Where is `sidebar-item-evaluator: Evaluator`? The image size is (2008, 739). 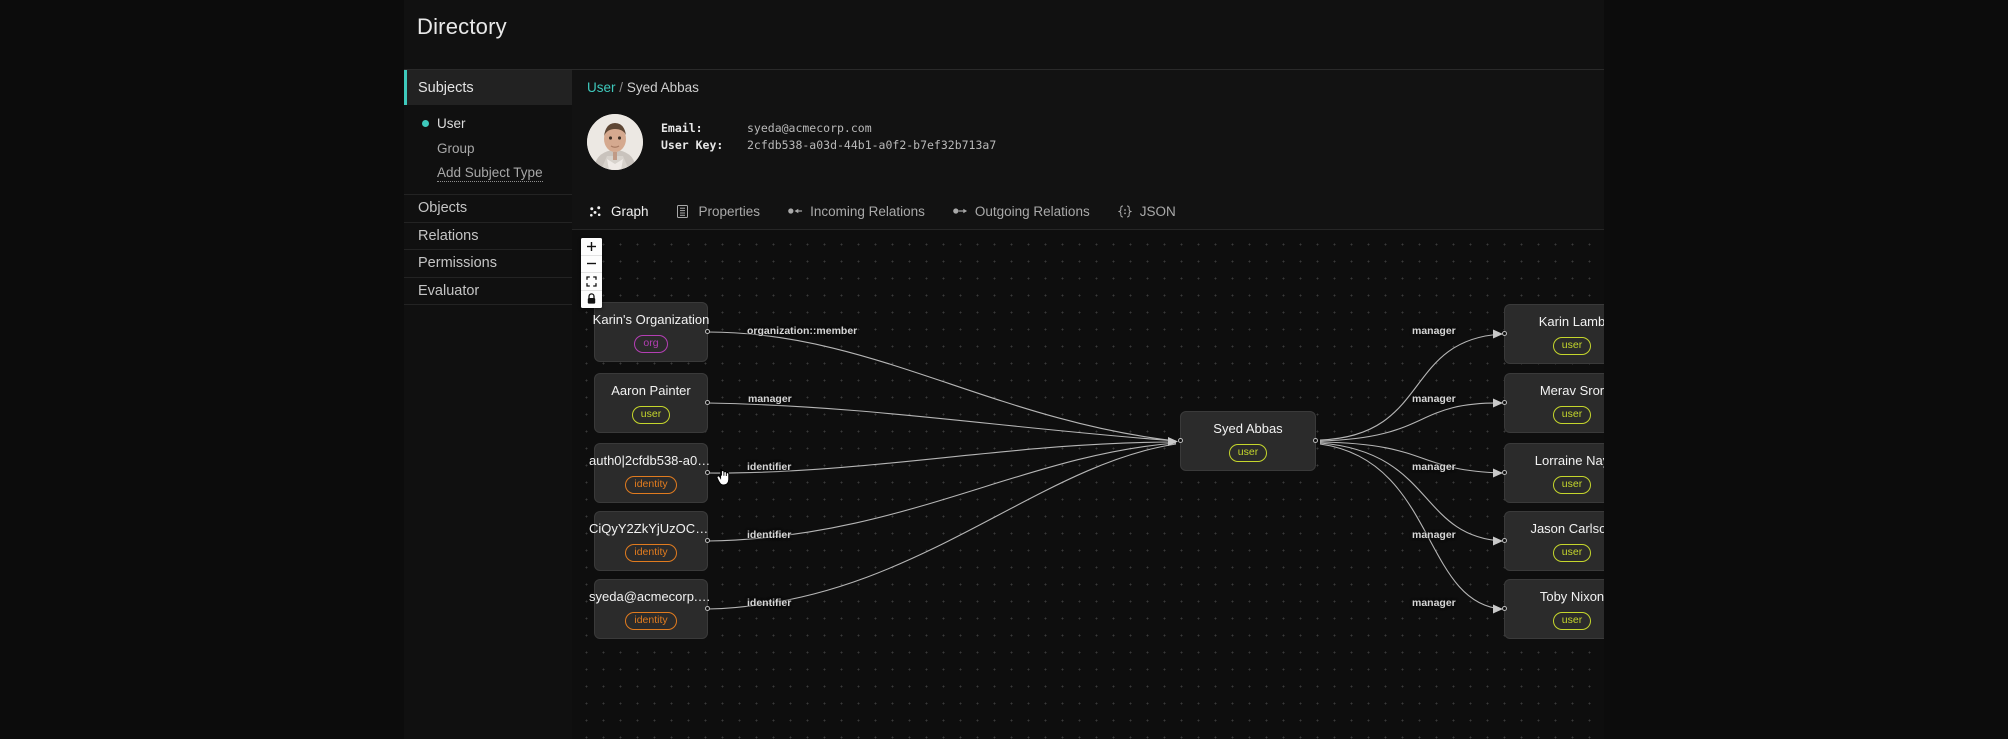 sidebar-item-evaluator: Evaluator is located at coordinates (488, 291).